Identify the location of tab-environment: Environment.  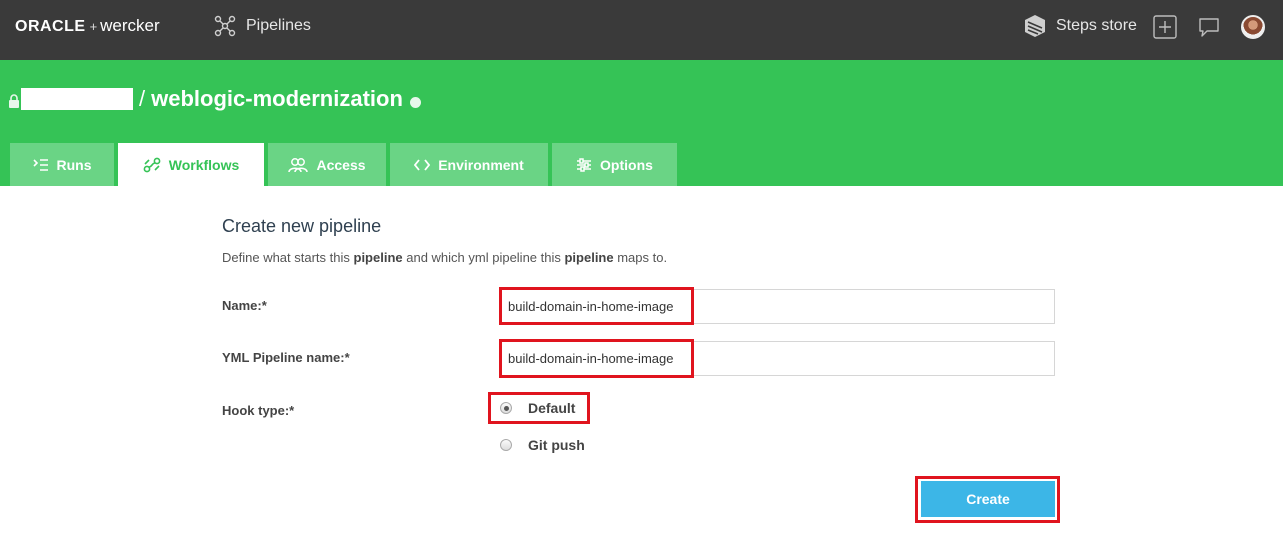
(469, 164).